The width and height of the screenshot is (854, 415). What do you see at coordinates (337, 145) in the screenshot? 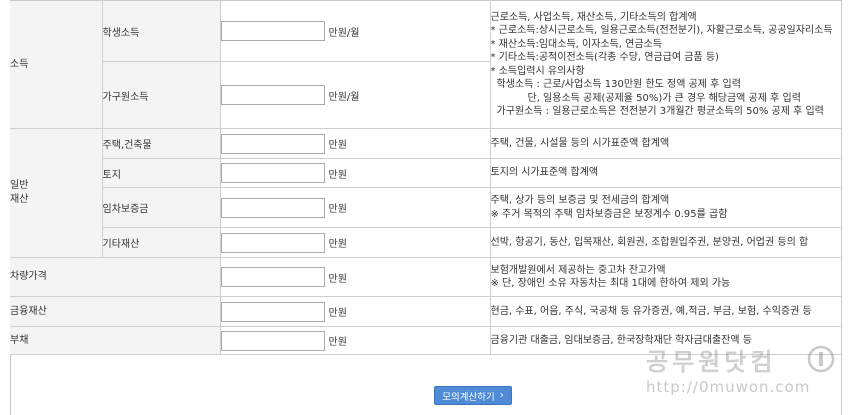
I see `unit-housing: 만원` at bounding box center [337, 145].